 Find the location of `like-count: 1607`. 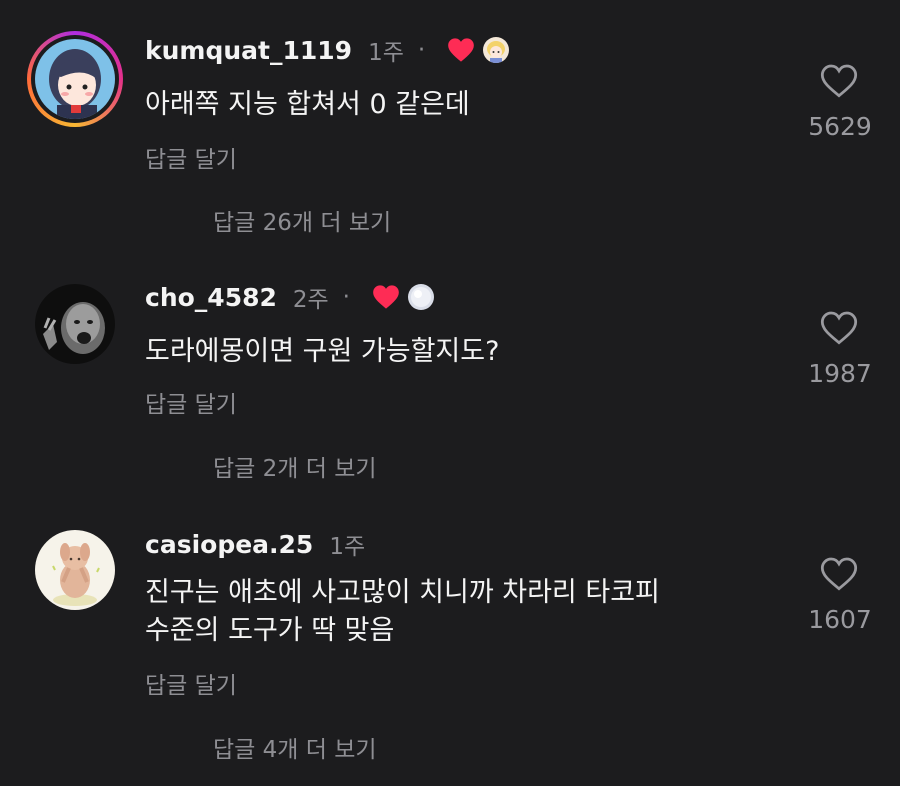

like-count: 1607 is located at coordinates (840, 619).